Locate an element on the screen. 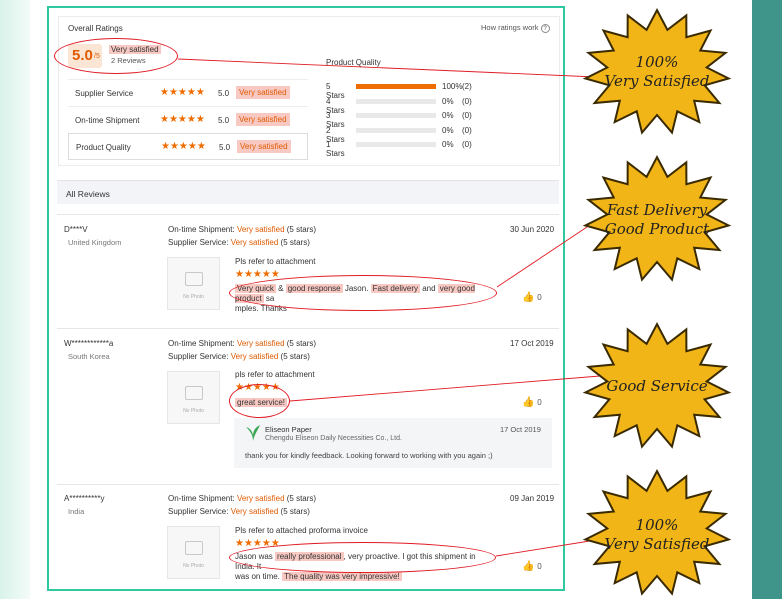 The height and width of the screenshot is (599, 782). callout-line: Good Service is located at coordinates (657, 386).